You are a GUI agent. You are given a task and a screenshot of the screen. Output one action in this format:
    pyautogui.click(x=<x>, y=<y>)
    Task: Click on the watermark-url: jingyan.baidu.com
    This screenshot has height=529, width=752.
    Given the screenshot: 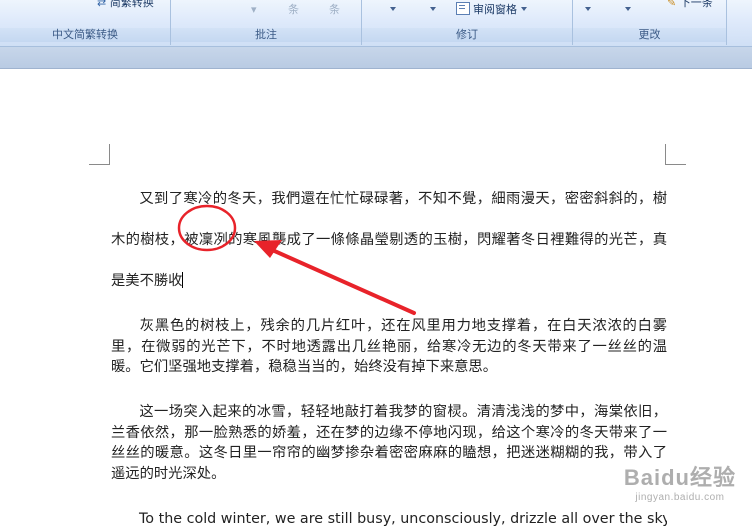 What is the action you would take?
    pyautogui.click(x=680, y=497)
    